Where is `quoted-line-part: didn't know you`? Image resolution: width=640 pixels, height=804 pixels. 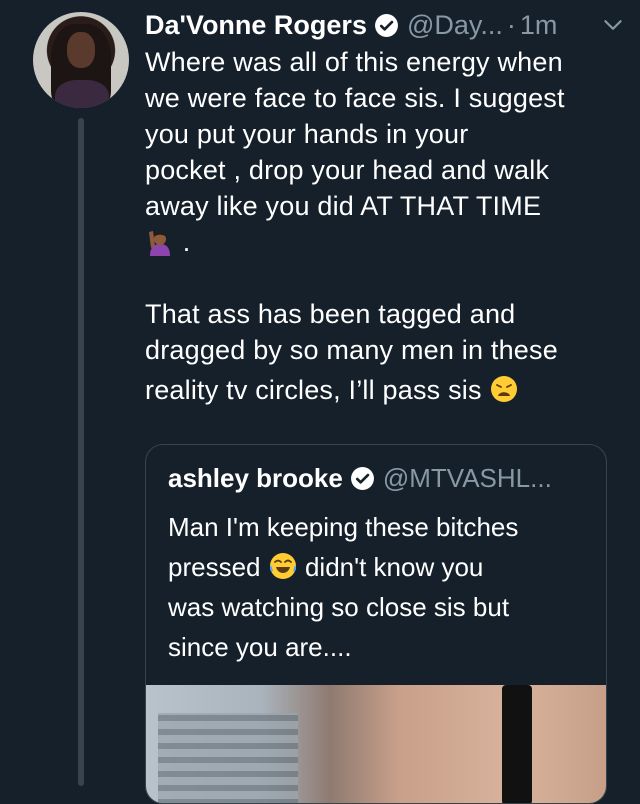 quoted-line-part: didn't know you is located at coordinates (394, 567).